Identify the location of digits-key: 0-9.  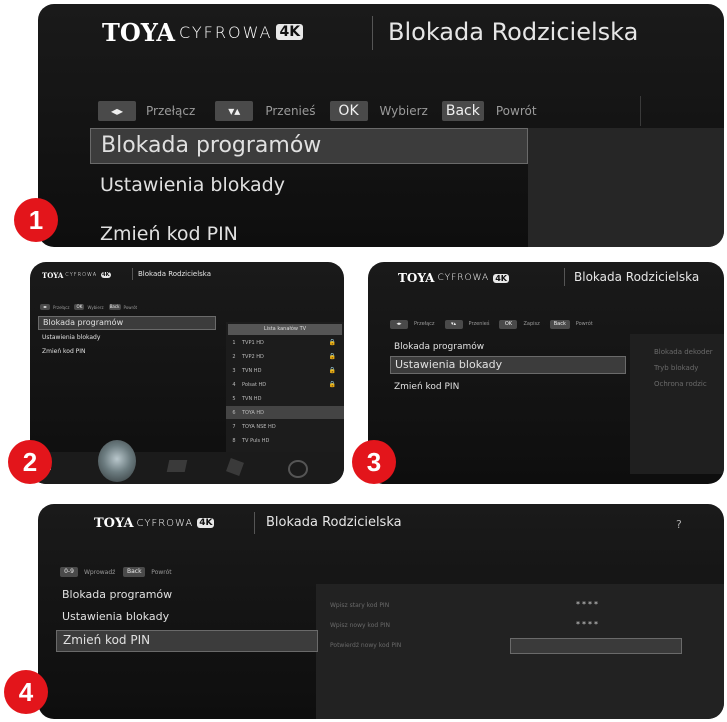
(69, 572).